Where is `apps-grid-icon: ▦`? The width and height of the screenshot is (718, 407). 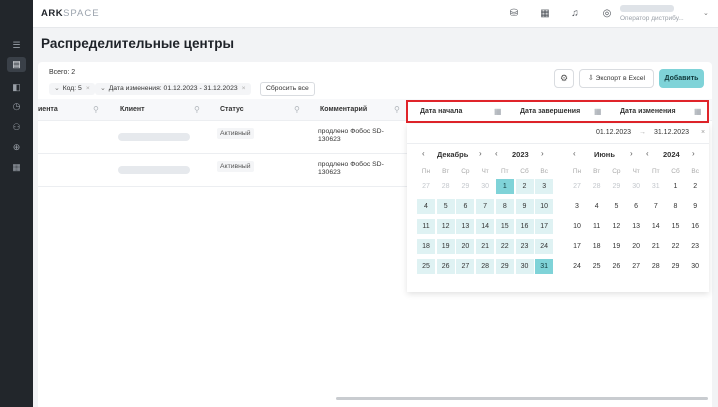
apps-grid-icon: ▦ is located at coordinates (545, 14).